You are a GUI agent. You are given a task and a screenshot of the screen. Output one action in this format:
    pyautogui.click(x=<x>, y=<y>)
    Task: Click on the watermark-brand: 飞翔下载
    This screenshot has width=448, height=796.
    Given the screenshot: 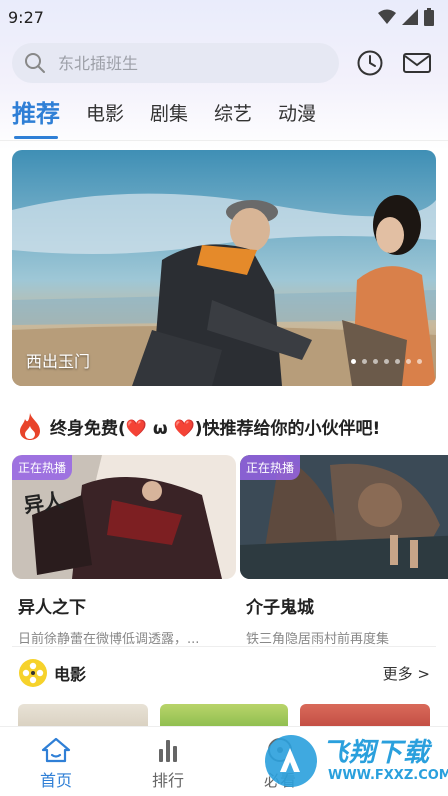 What is the action you would take?
    pyautogui.click(x=376, y=753)
    